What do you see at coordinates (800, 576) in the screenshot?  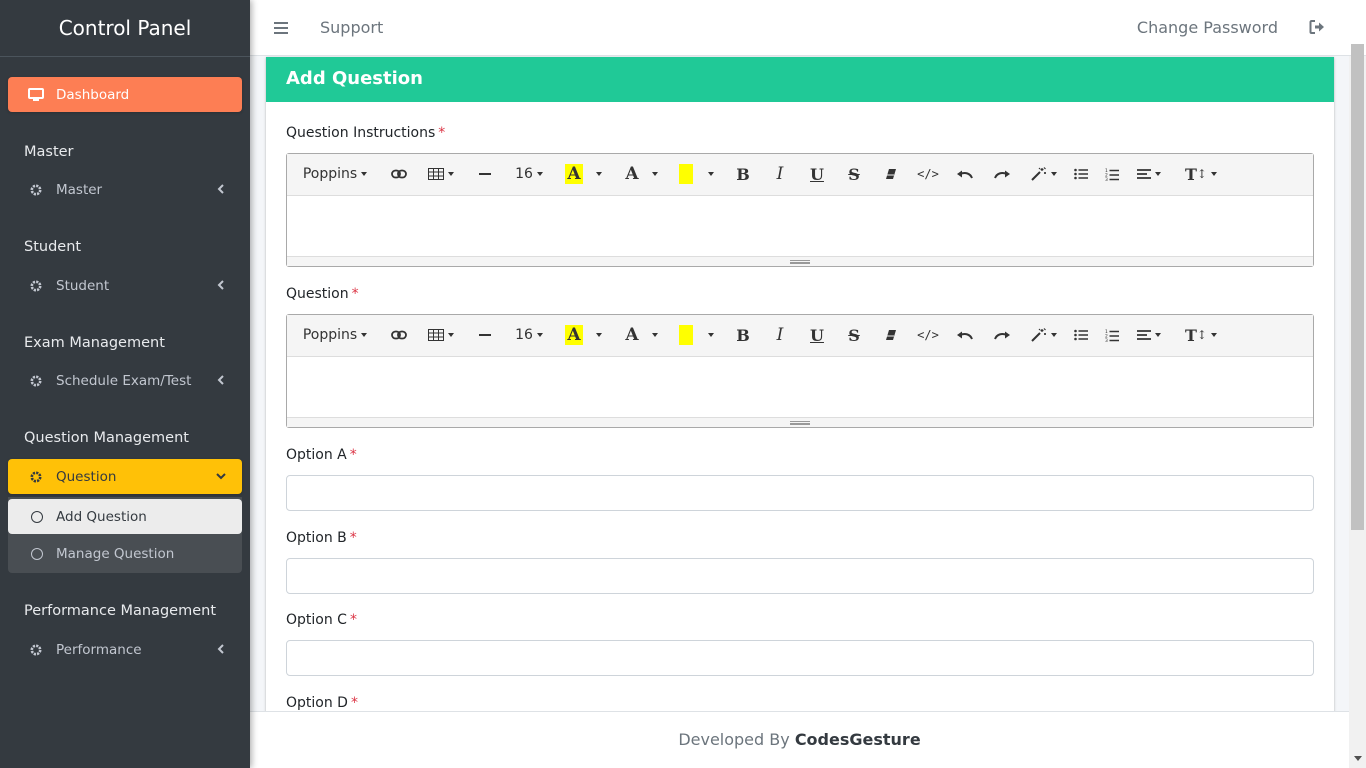 I see `option-b-input` at bounding box center [800, 576].